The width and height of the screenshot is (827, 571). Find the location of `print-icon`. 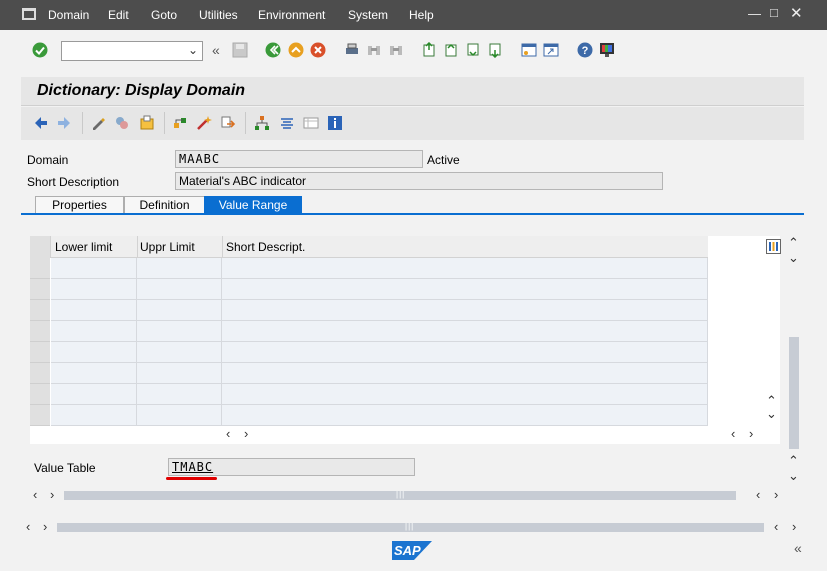

print-icon is located at coordinates (352, 50).